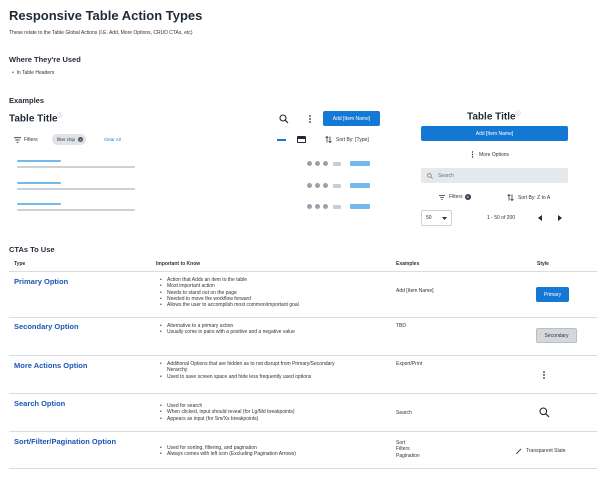 This screenshot has height=479, width=606. What do you see at coordinates (519, 451) in the screenshot?
I see `pencil-icon` at bounding box center [519, 451].